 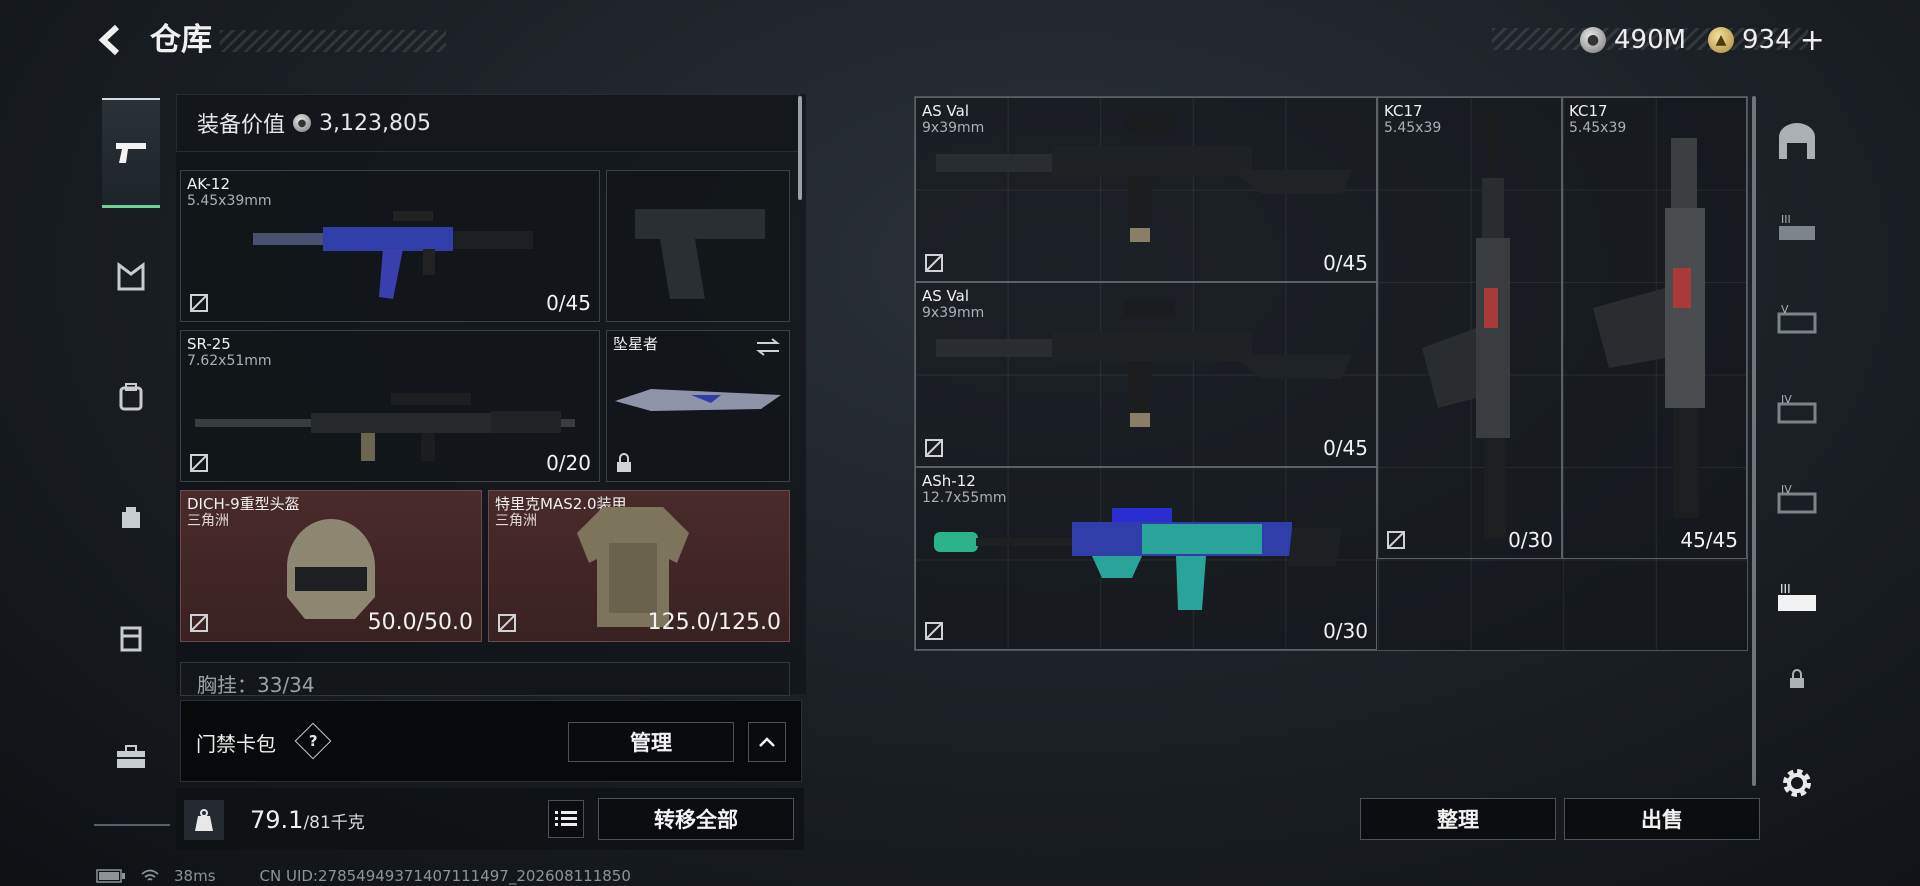 What do you see at coordinates (445, 876) in the screenshot?
I see `uid-text: CN UID:27854949371407111497_202608111850` at bounding box center [445, 876].